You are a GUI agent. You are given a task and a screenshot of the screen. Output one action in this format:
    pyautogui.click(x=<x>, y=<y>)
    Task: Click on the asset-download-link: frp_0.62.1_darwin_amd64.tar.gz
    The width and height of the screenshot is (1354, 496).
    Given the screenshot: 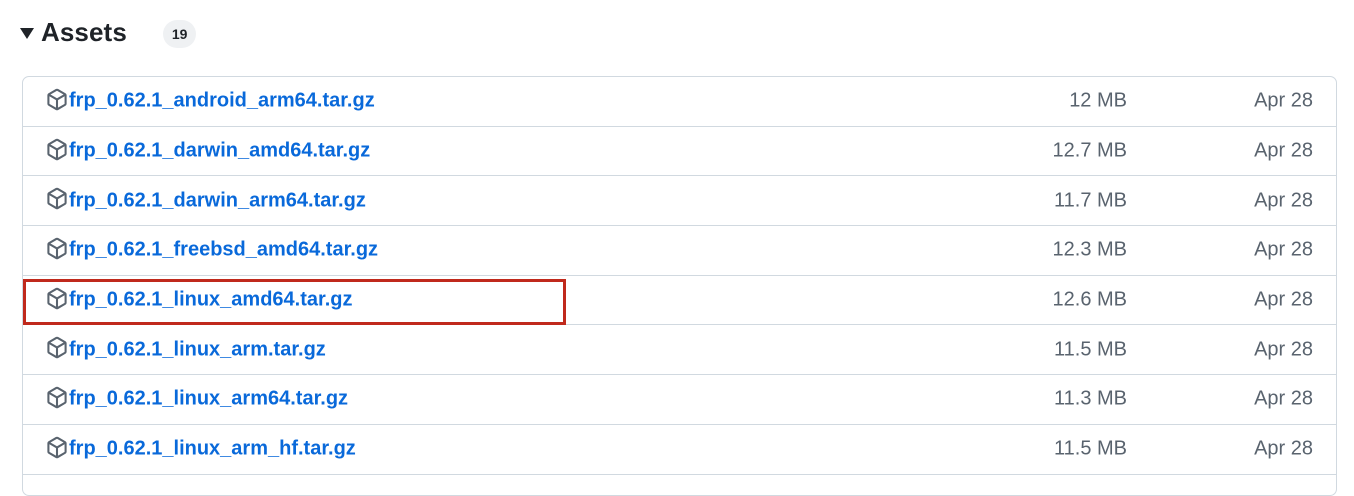 What is the action you would take?
    pyautogui.click(x=208, y=150)
    